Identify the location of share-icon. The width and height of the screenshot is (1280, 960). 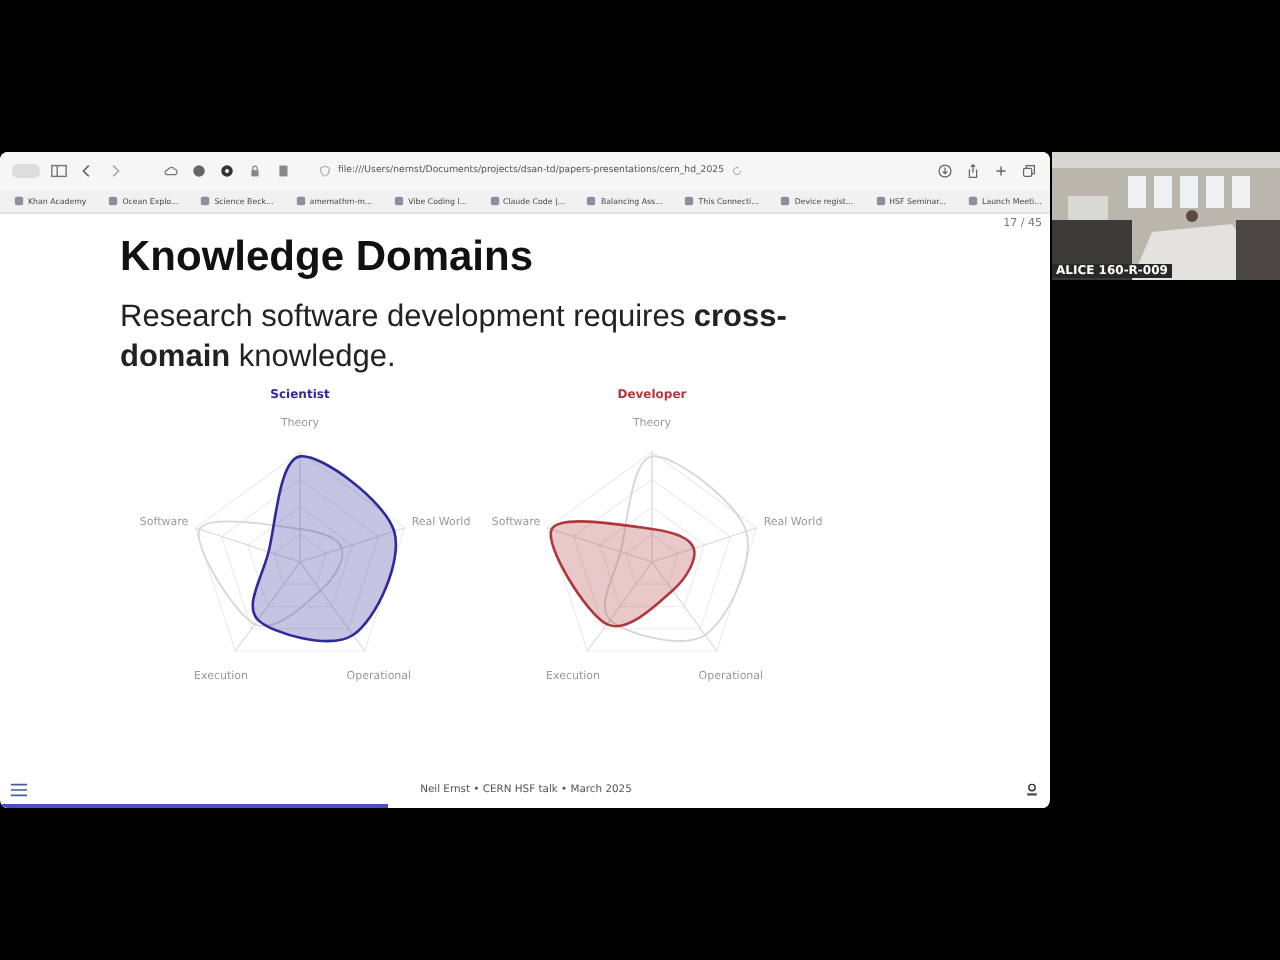
(973, 171).